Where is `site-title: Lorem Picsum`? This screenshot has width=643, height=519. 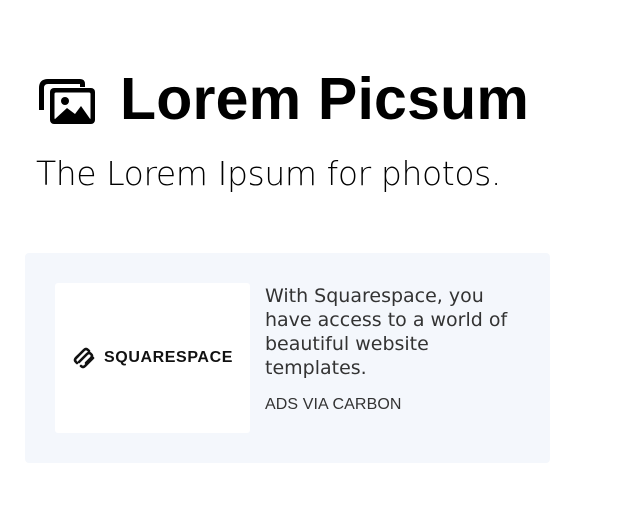
site-title: Lorem Picsum is located at coordinates (324, 99).